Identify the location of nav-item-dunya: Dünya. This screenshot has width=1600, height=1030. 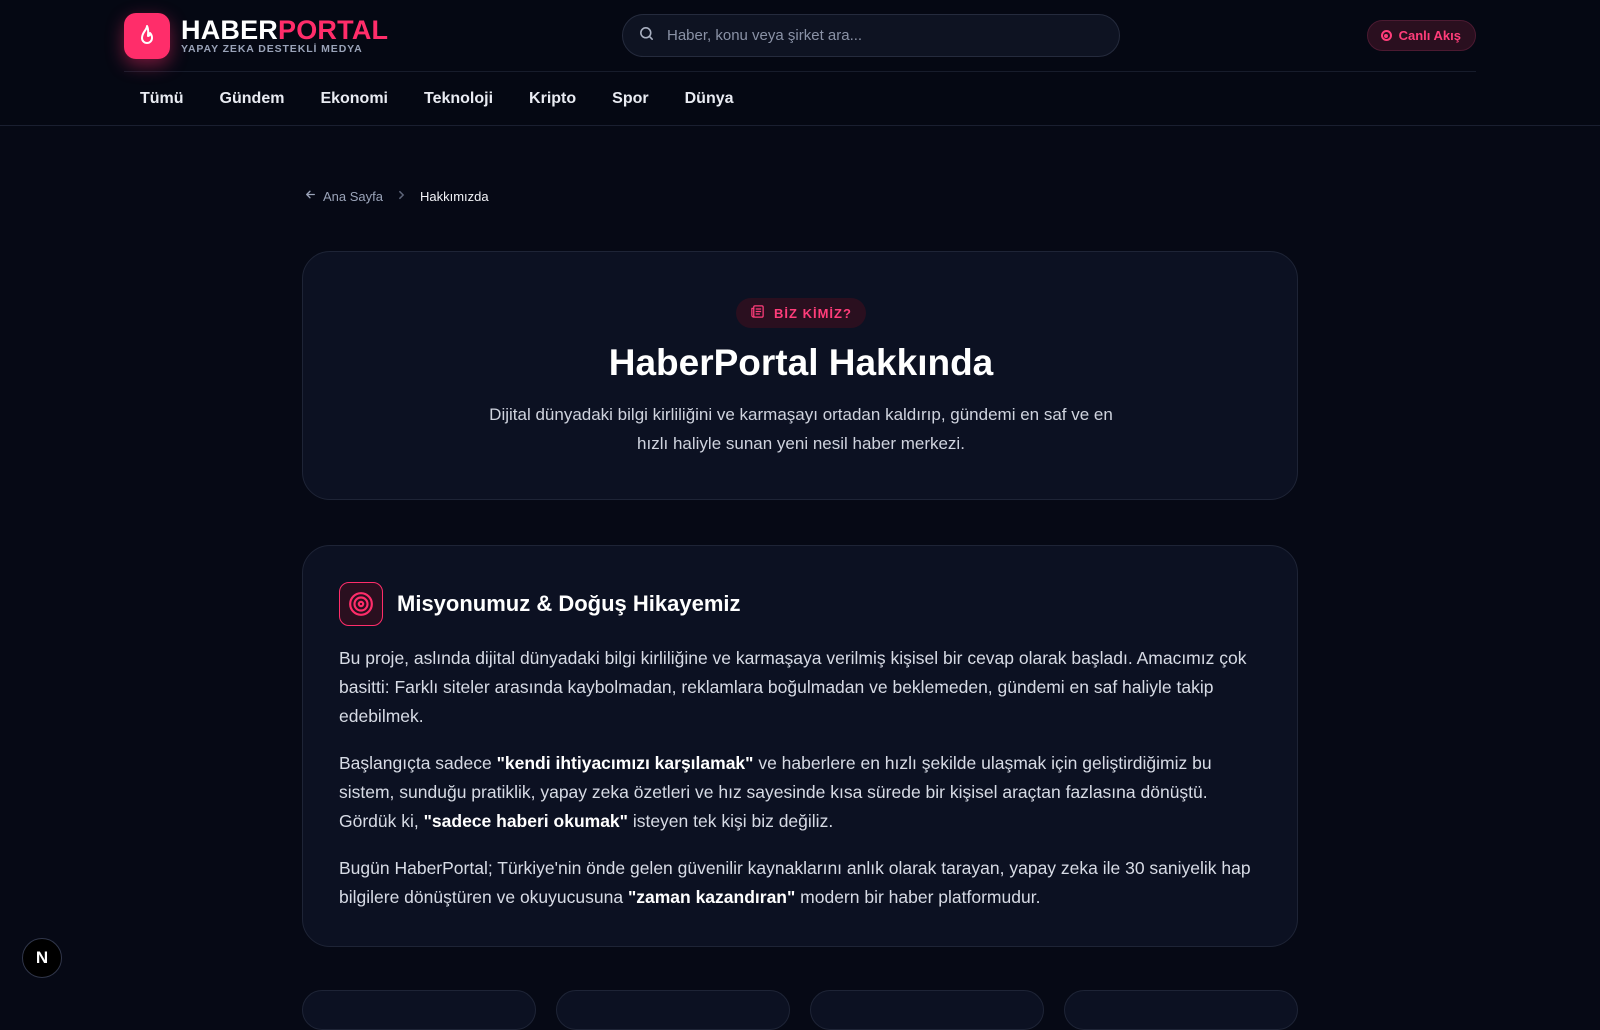
(711, 99).